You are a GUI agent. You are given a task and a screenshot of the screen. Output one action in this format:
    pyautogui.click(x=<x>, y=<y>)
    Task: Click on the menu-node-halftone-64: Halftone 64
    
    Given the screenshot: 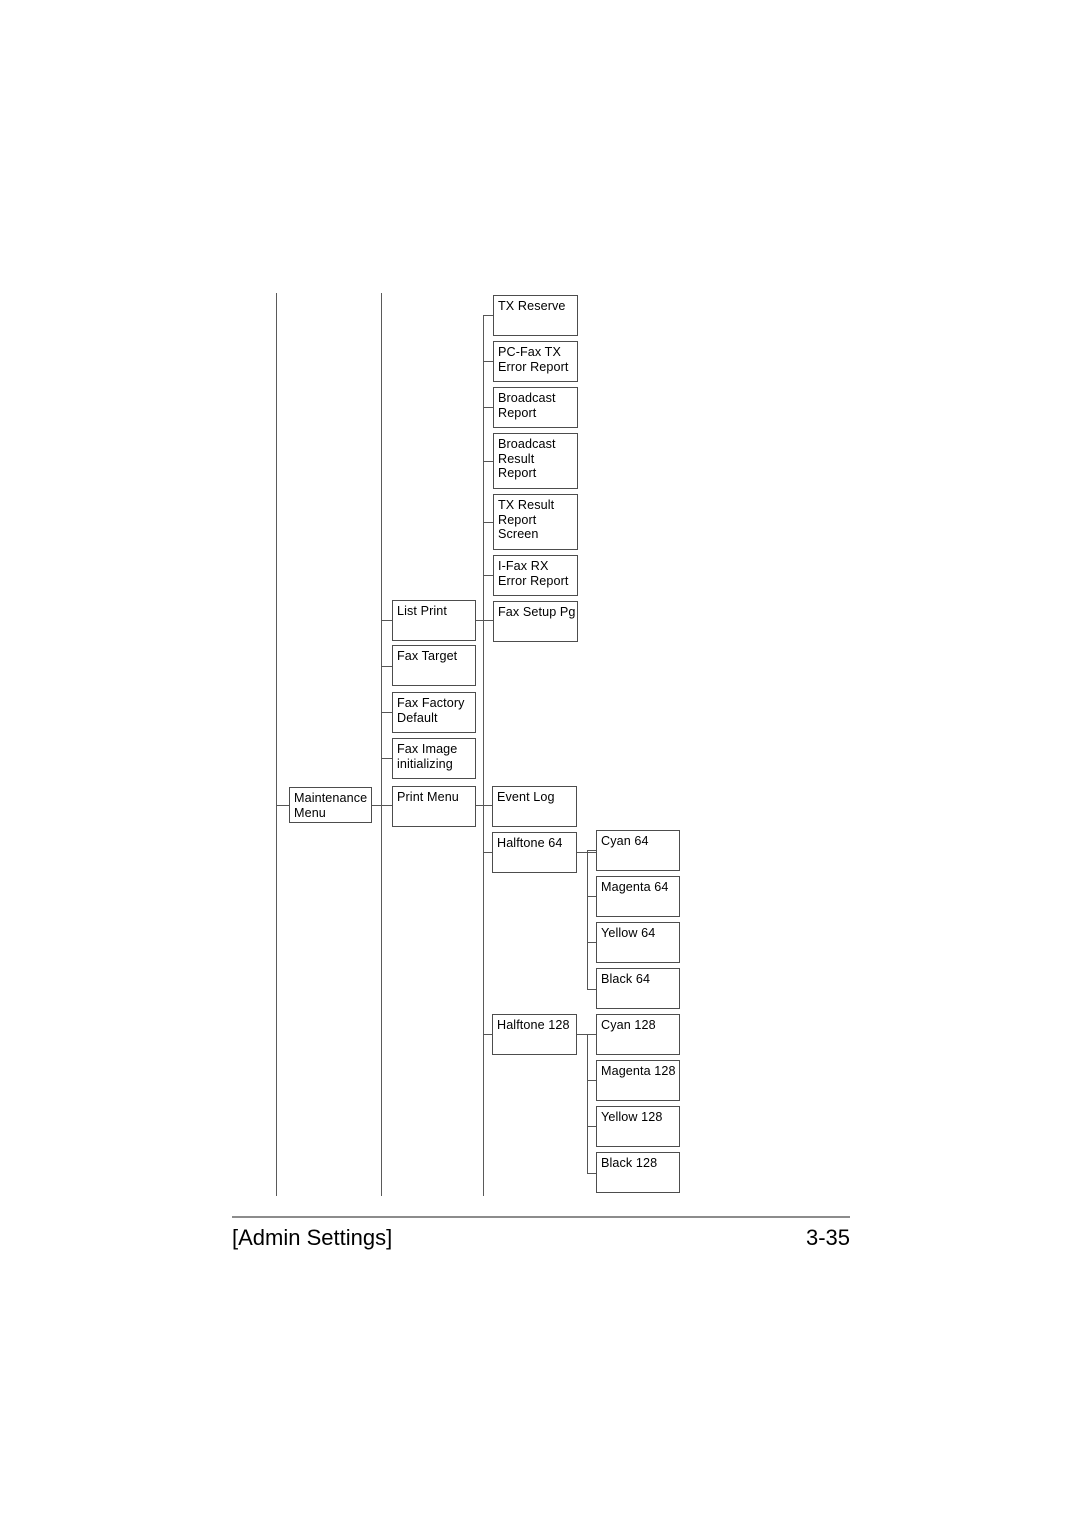 What is the action you would take?
    pyautogui.click(x=534, y=852)
    